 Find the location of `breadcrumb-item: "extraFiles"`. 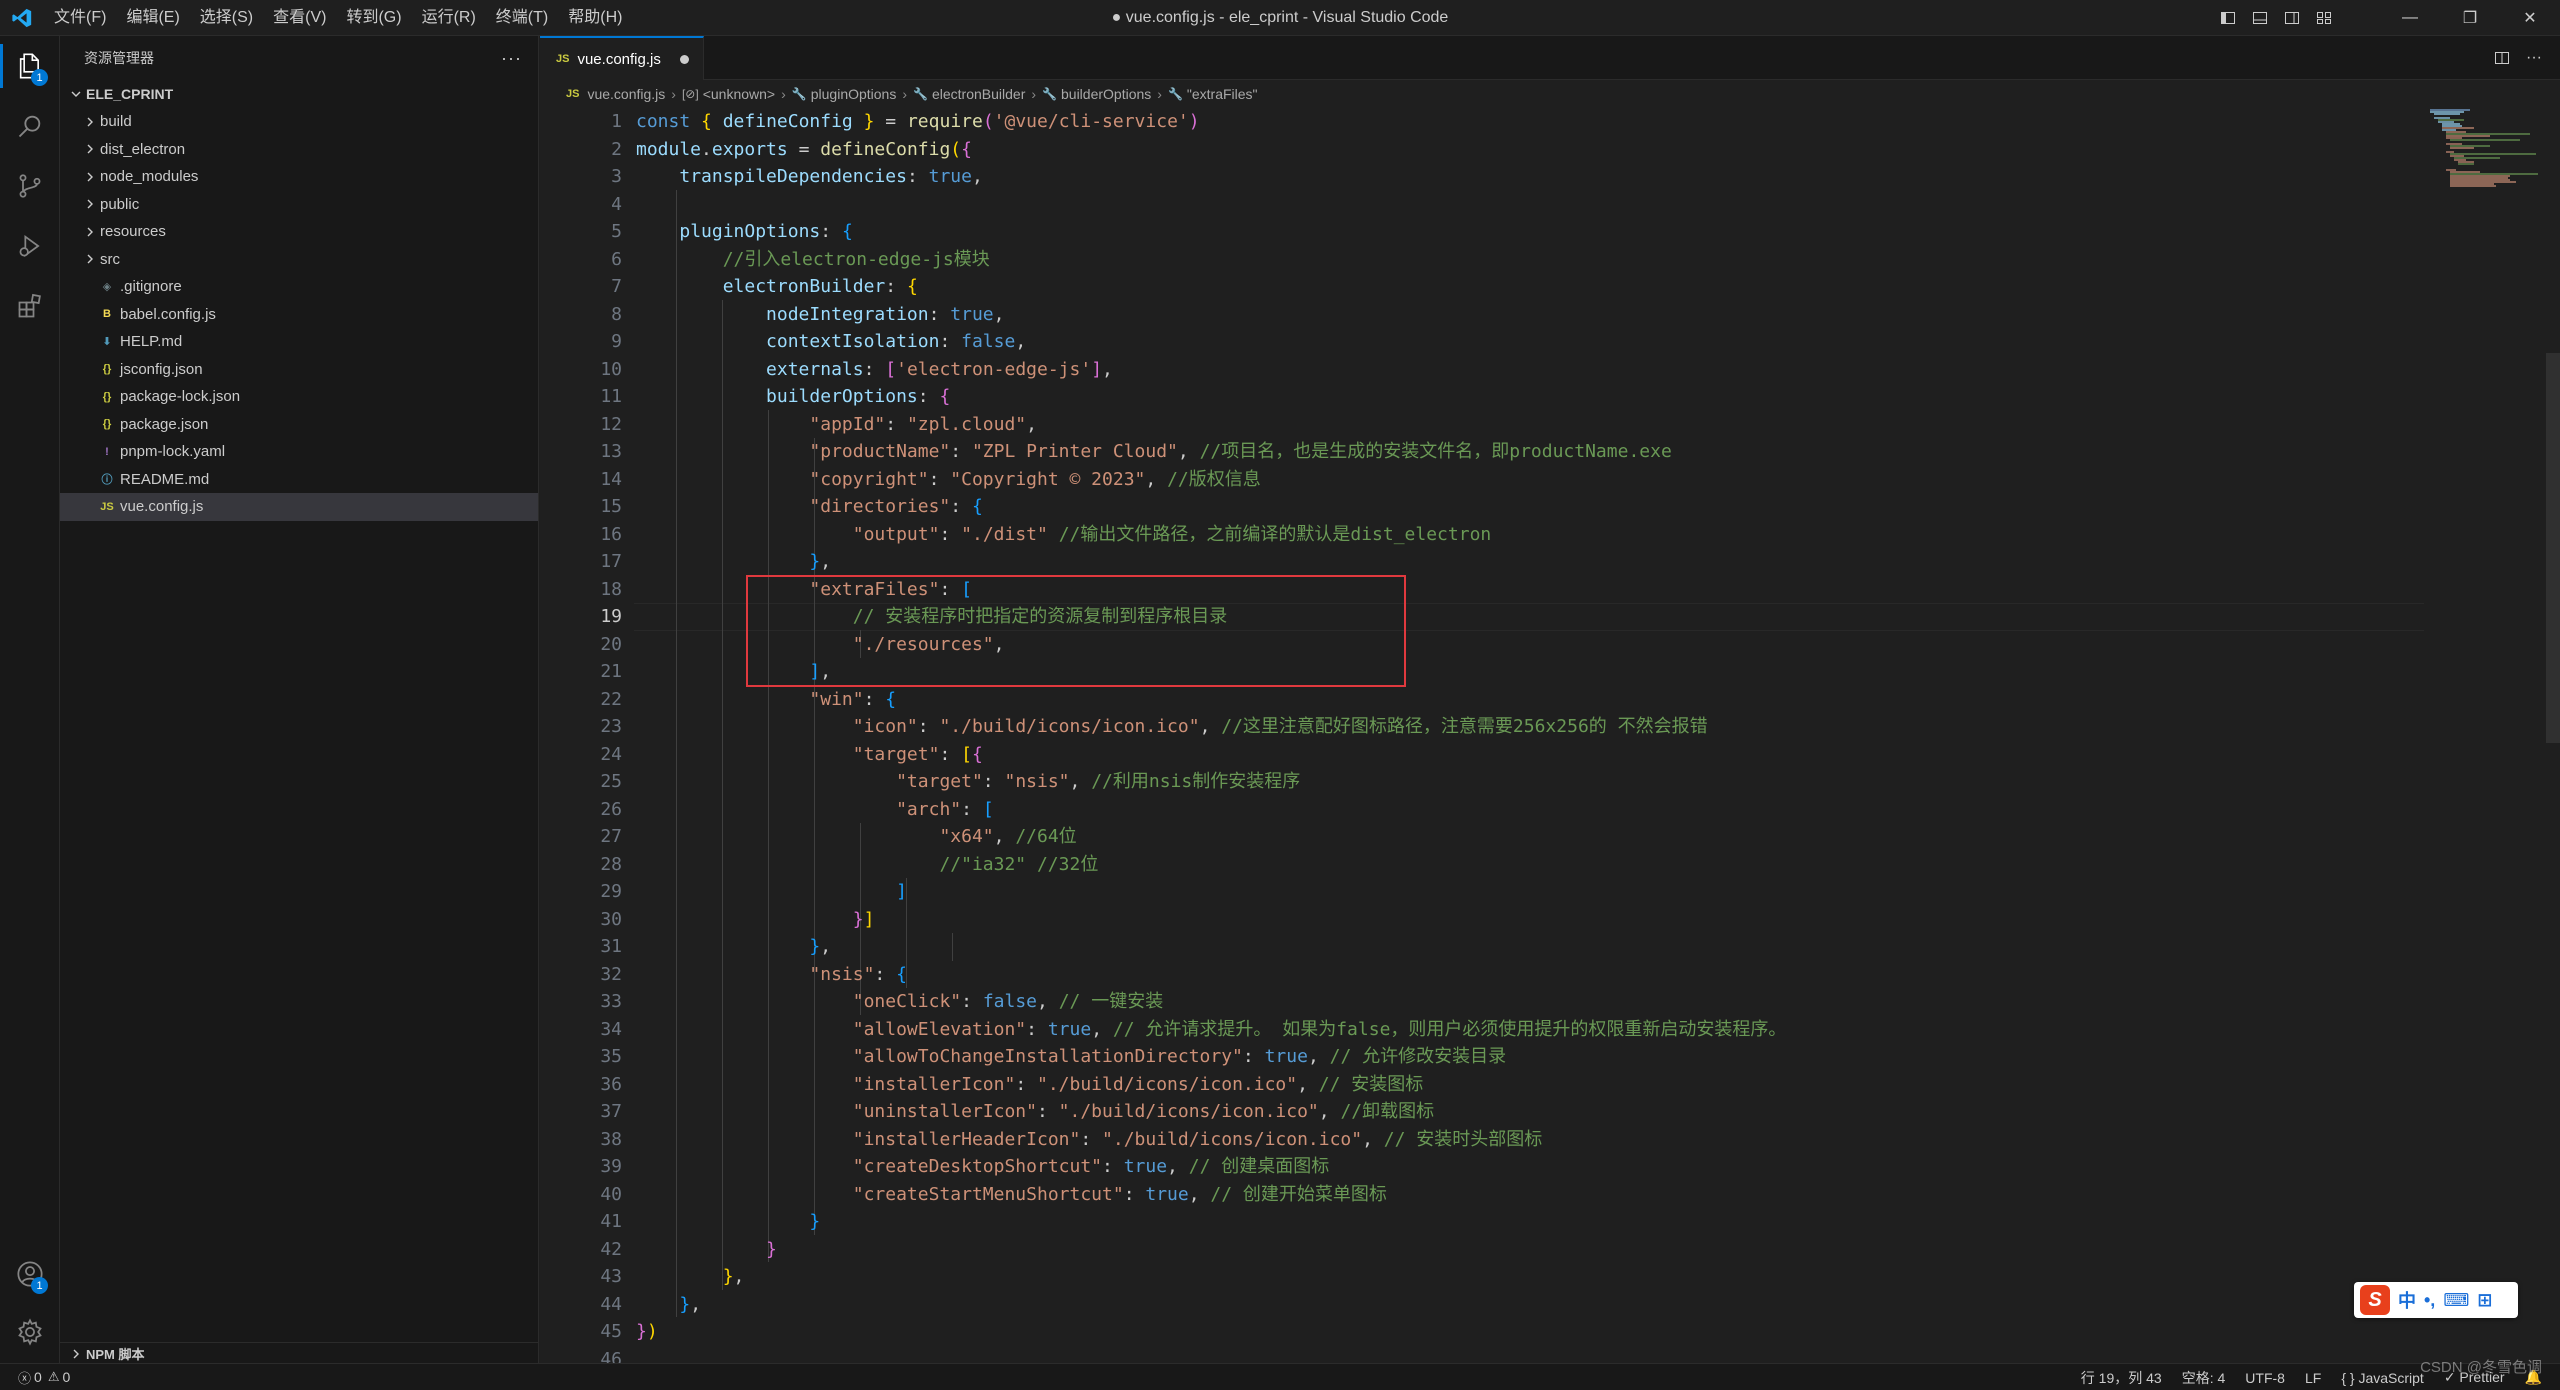

breadcrumb-item: "extraFiles" is located at coordinates (1222, 94).